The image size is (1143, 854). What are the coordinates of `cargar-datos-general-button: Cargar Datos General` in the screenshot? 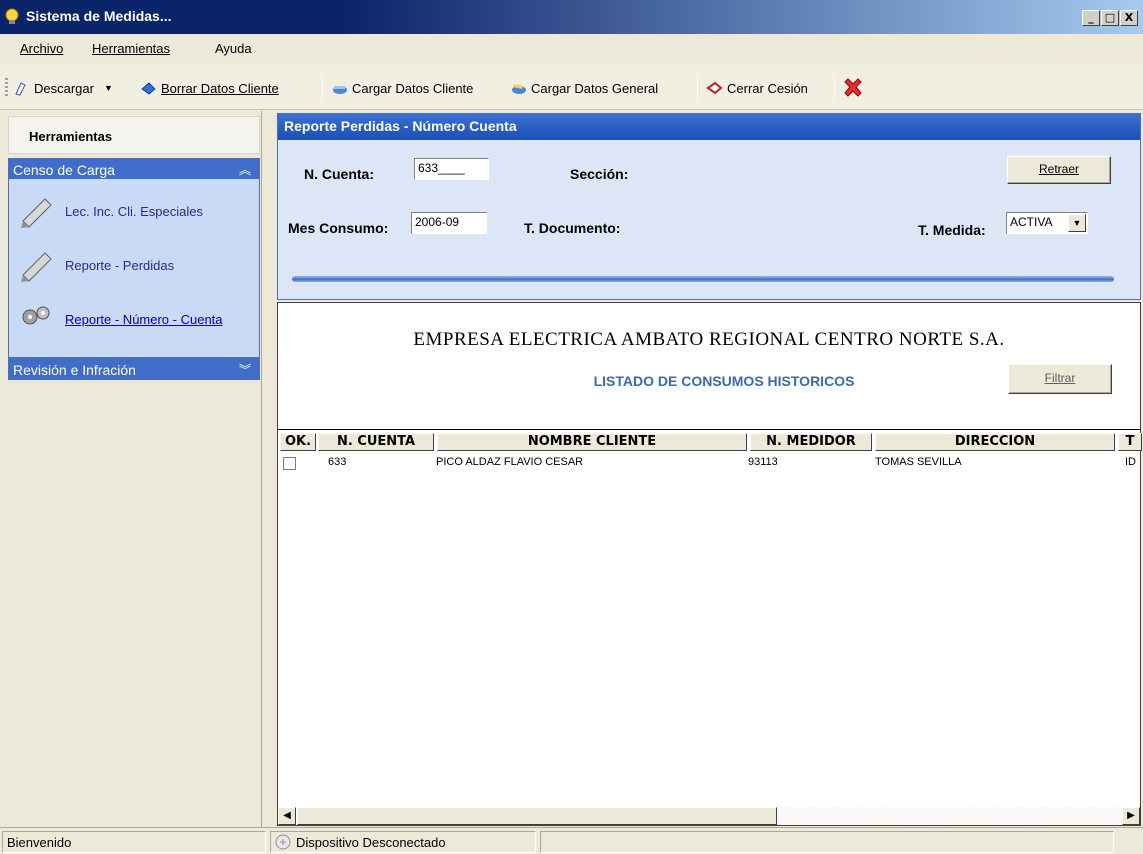 It's located at (584, 88).